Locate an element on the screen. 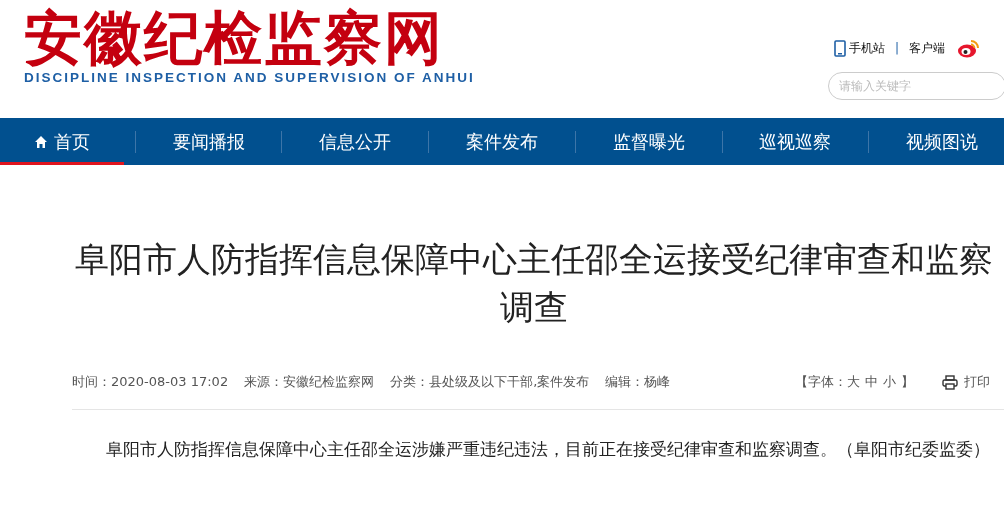  client-link: 客户端 is located at coordinates (927, 48).